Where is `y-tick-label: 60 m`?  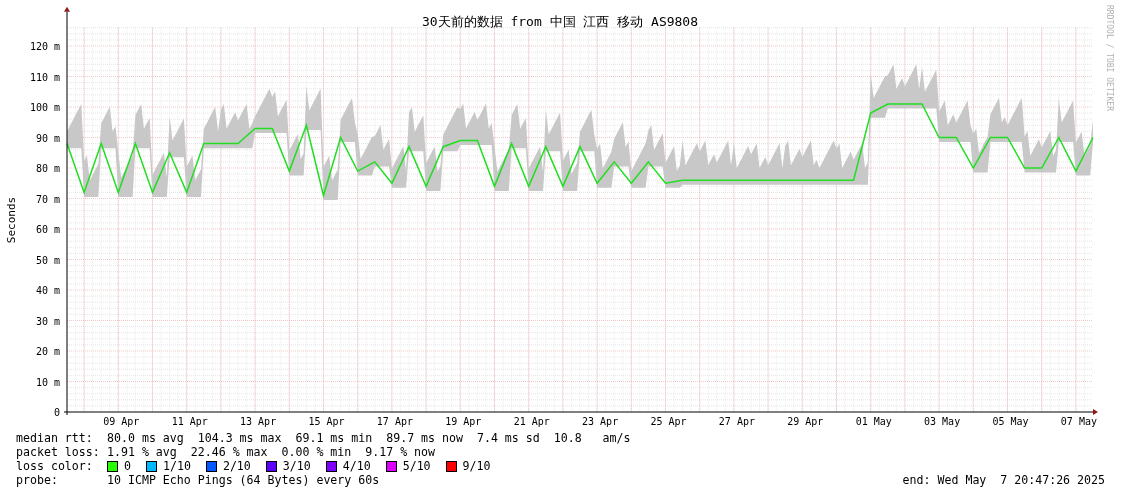 y-tick-label: 60 m is located at coordinates (47, 229).